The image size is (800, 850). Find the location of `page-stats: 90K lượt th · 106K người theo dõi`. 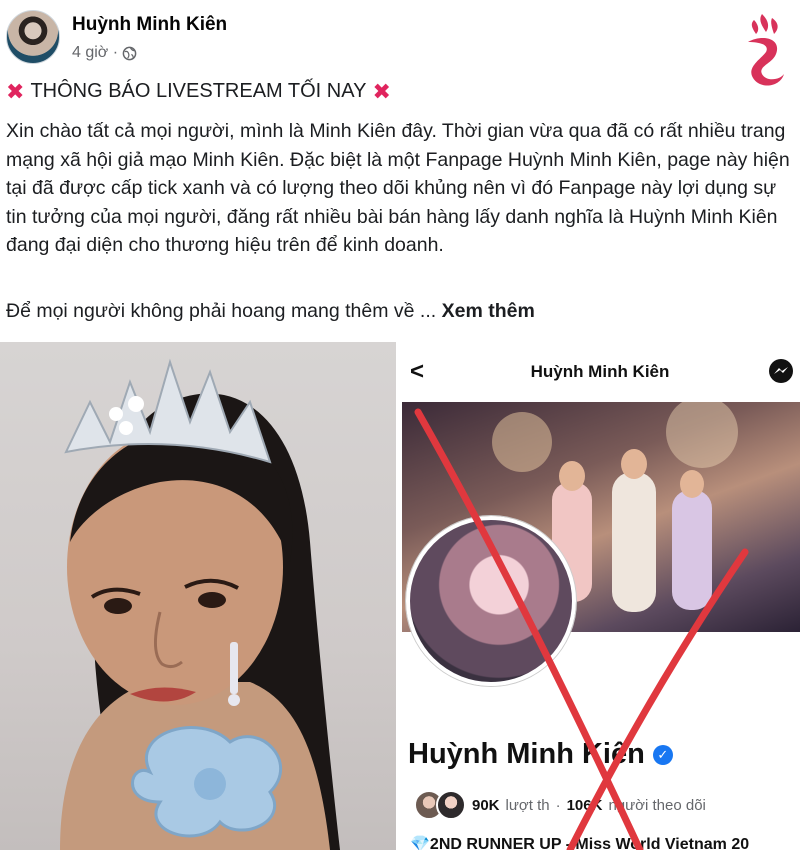

page-stats: 90K lượt th · 106K người theo dõi is located at coordinates (560, 805).